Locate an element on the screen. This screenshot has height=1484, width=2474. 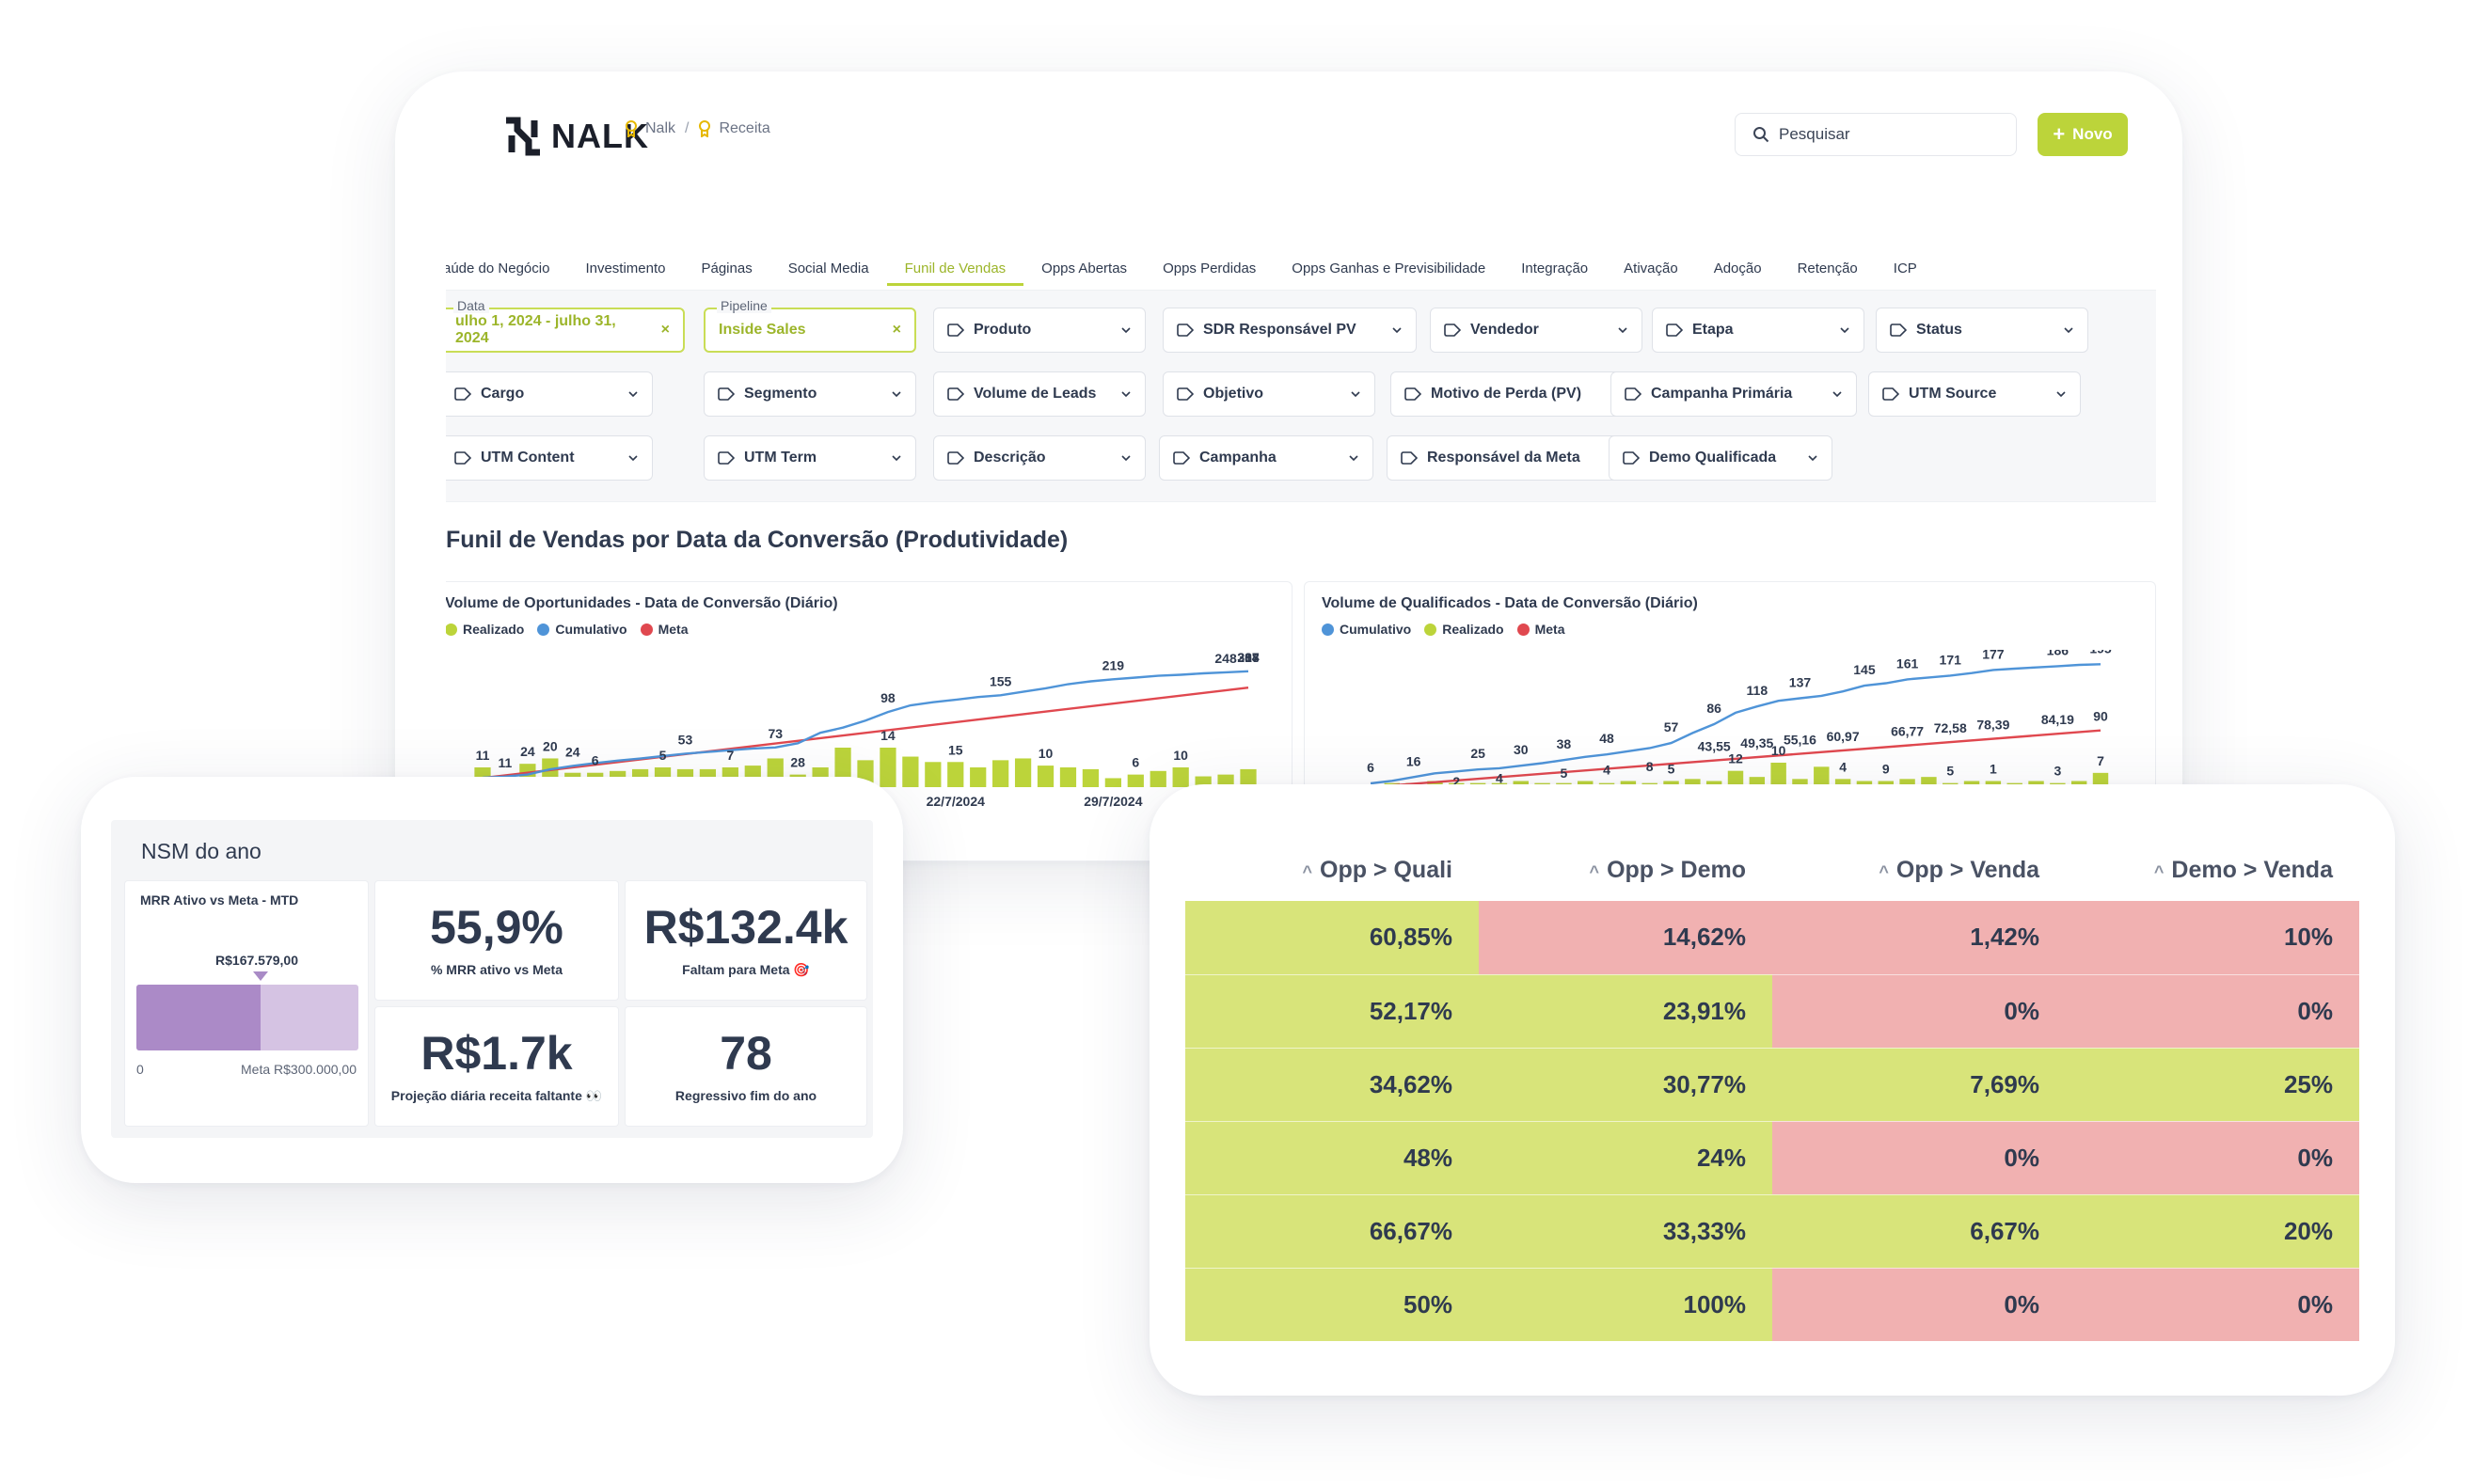
table-cell: 1,42% is located at coordinates (1919, 938).